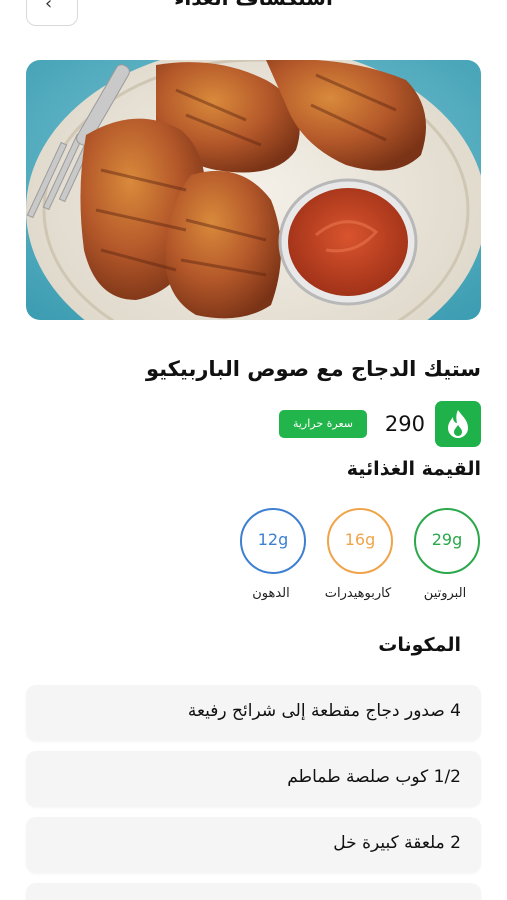 The width and height of the screenshot is (507, 900). I want to click on calorie-badge: سعرة حرارية, so click(322, 424).